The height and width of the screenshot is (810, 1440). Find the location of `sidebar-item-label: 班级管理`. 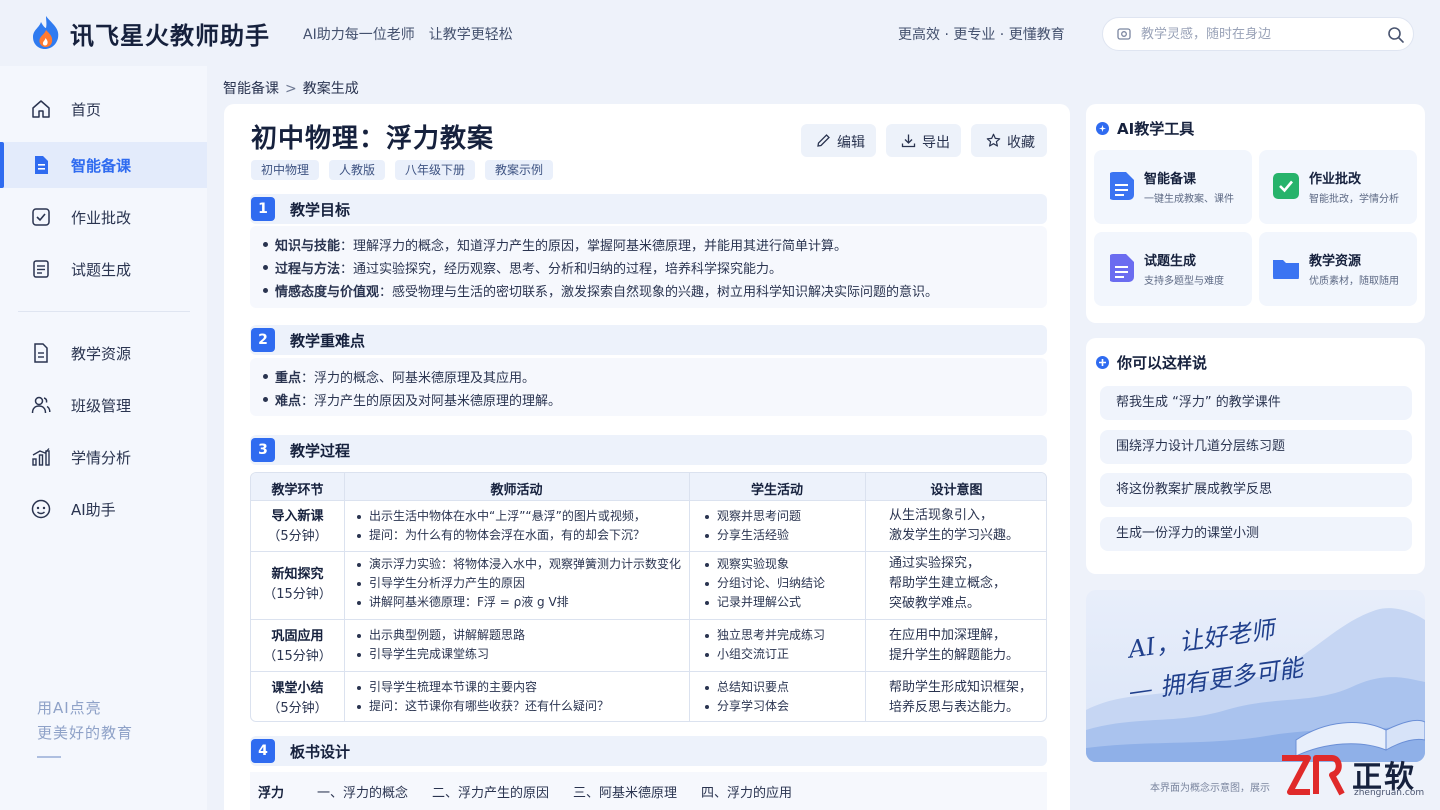

sidebar-item-label: 班级管理 is located at coordinates (101, 406).